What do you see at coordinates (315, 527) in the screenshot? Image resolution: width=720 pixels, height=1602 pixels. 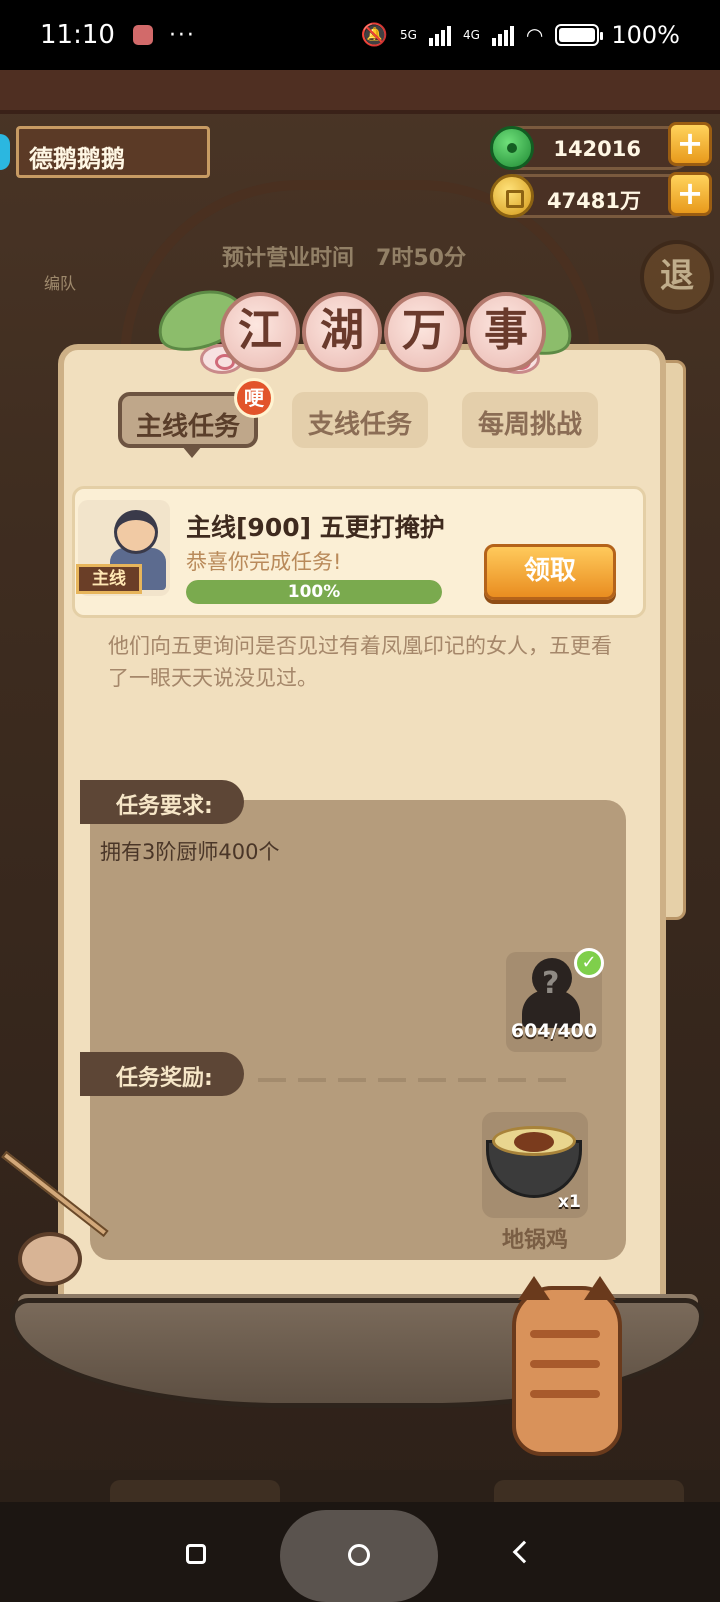 I see `quest-title: 主线[900] 五更打掩护` at bounding box center [315, 527].